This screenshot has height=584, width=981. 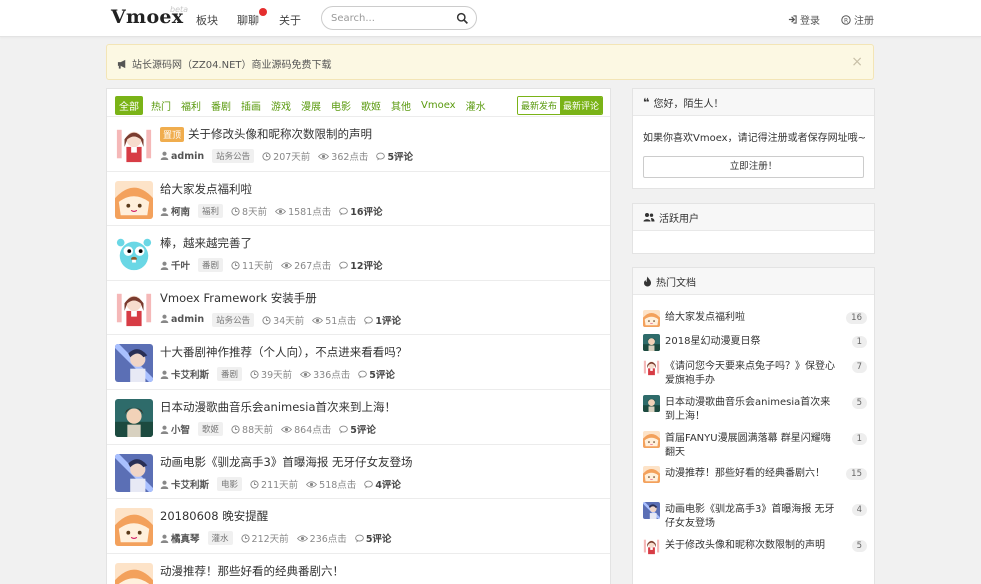 What do you see at coordinates (462, 18) in the screenshot?
I see `search-icon` at bounding box center [462, 18].